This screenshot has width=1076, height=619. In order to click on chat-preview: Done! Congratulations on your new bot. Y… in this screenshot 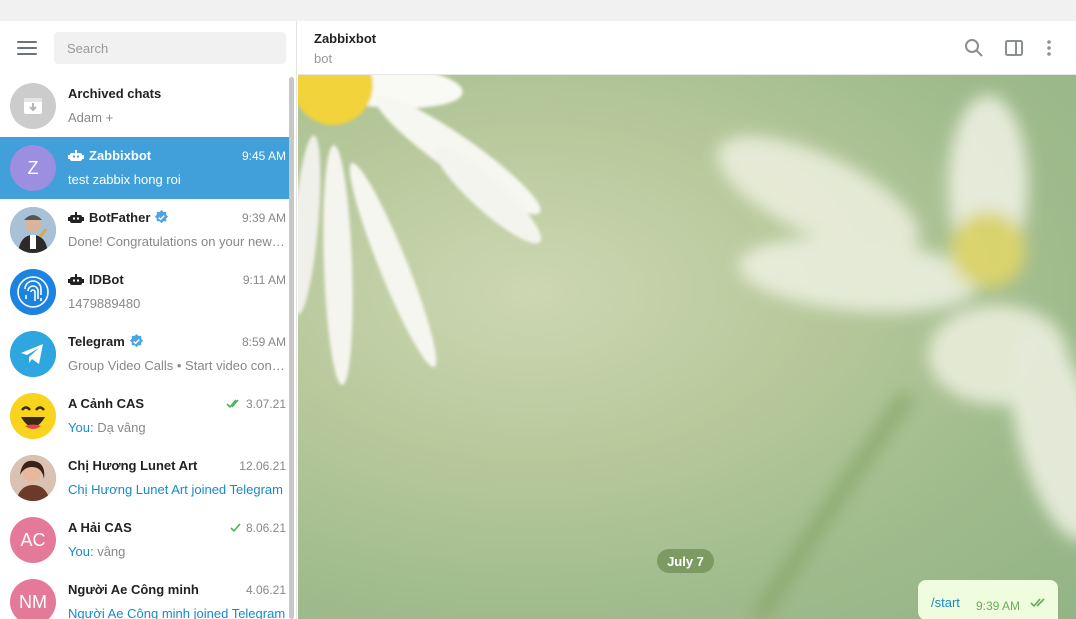, I will do `click(177, 241)`.